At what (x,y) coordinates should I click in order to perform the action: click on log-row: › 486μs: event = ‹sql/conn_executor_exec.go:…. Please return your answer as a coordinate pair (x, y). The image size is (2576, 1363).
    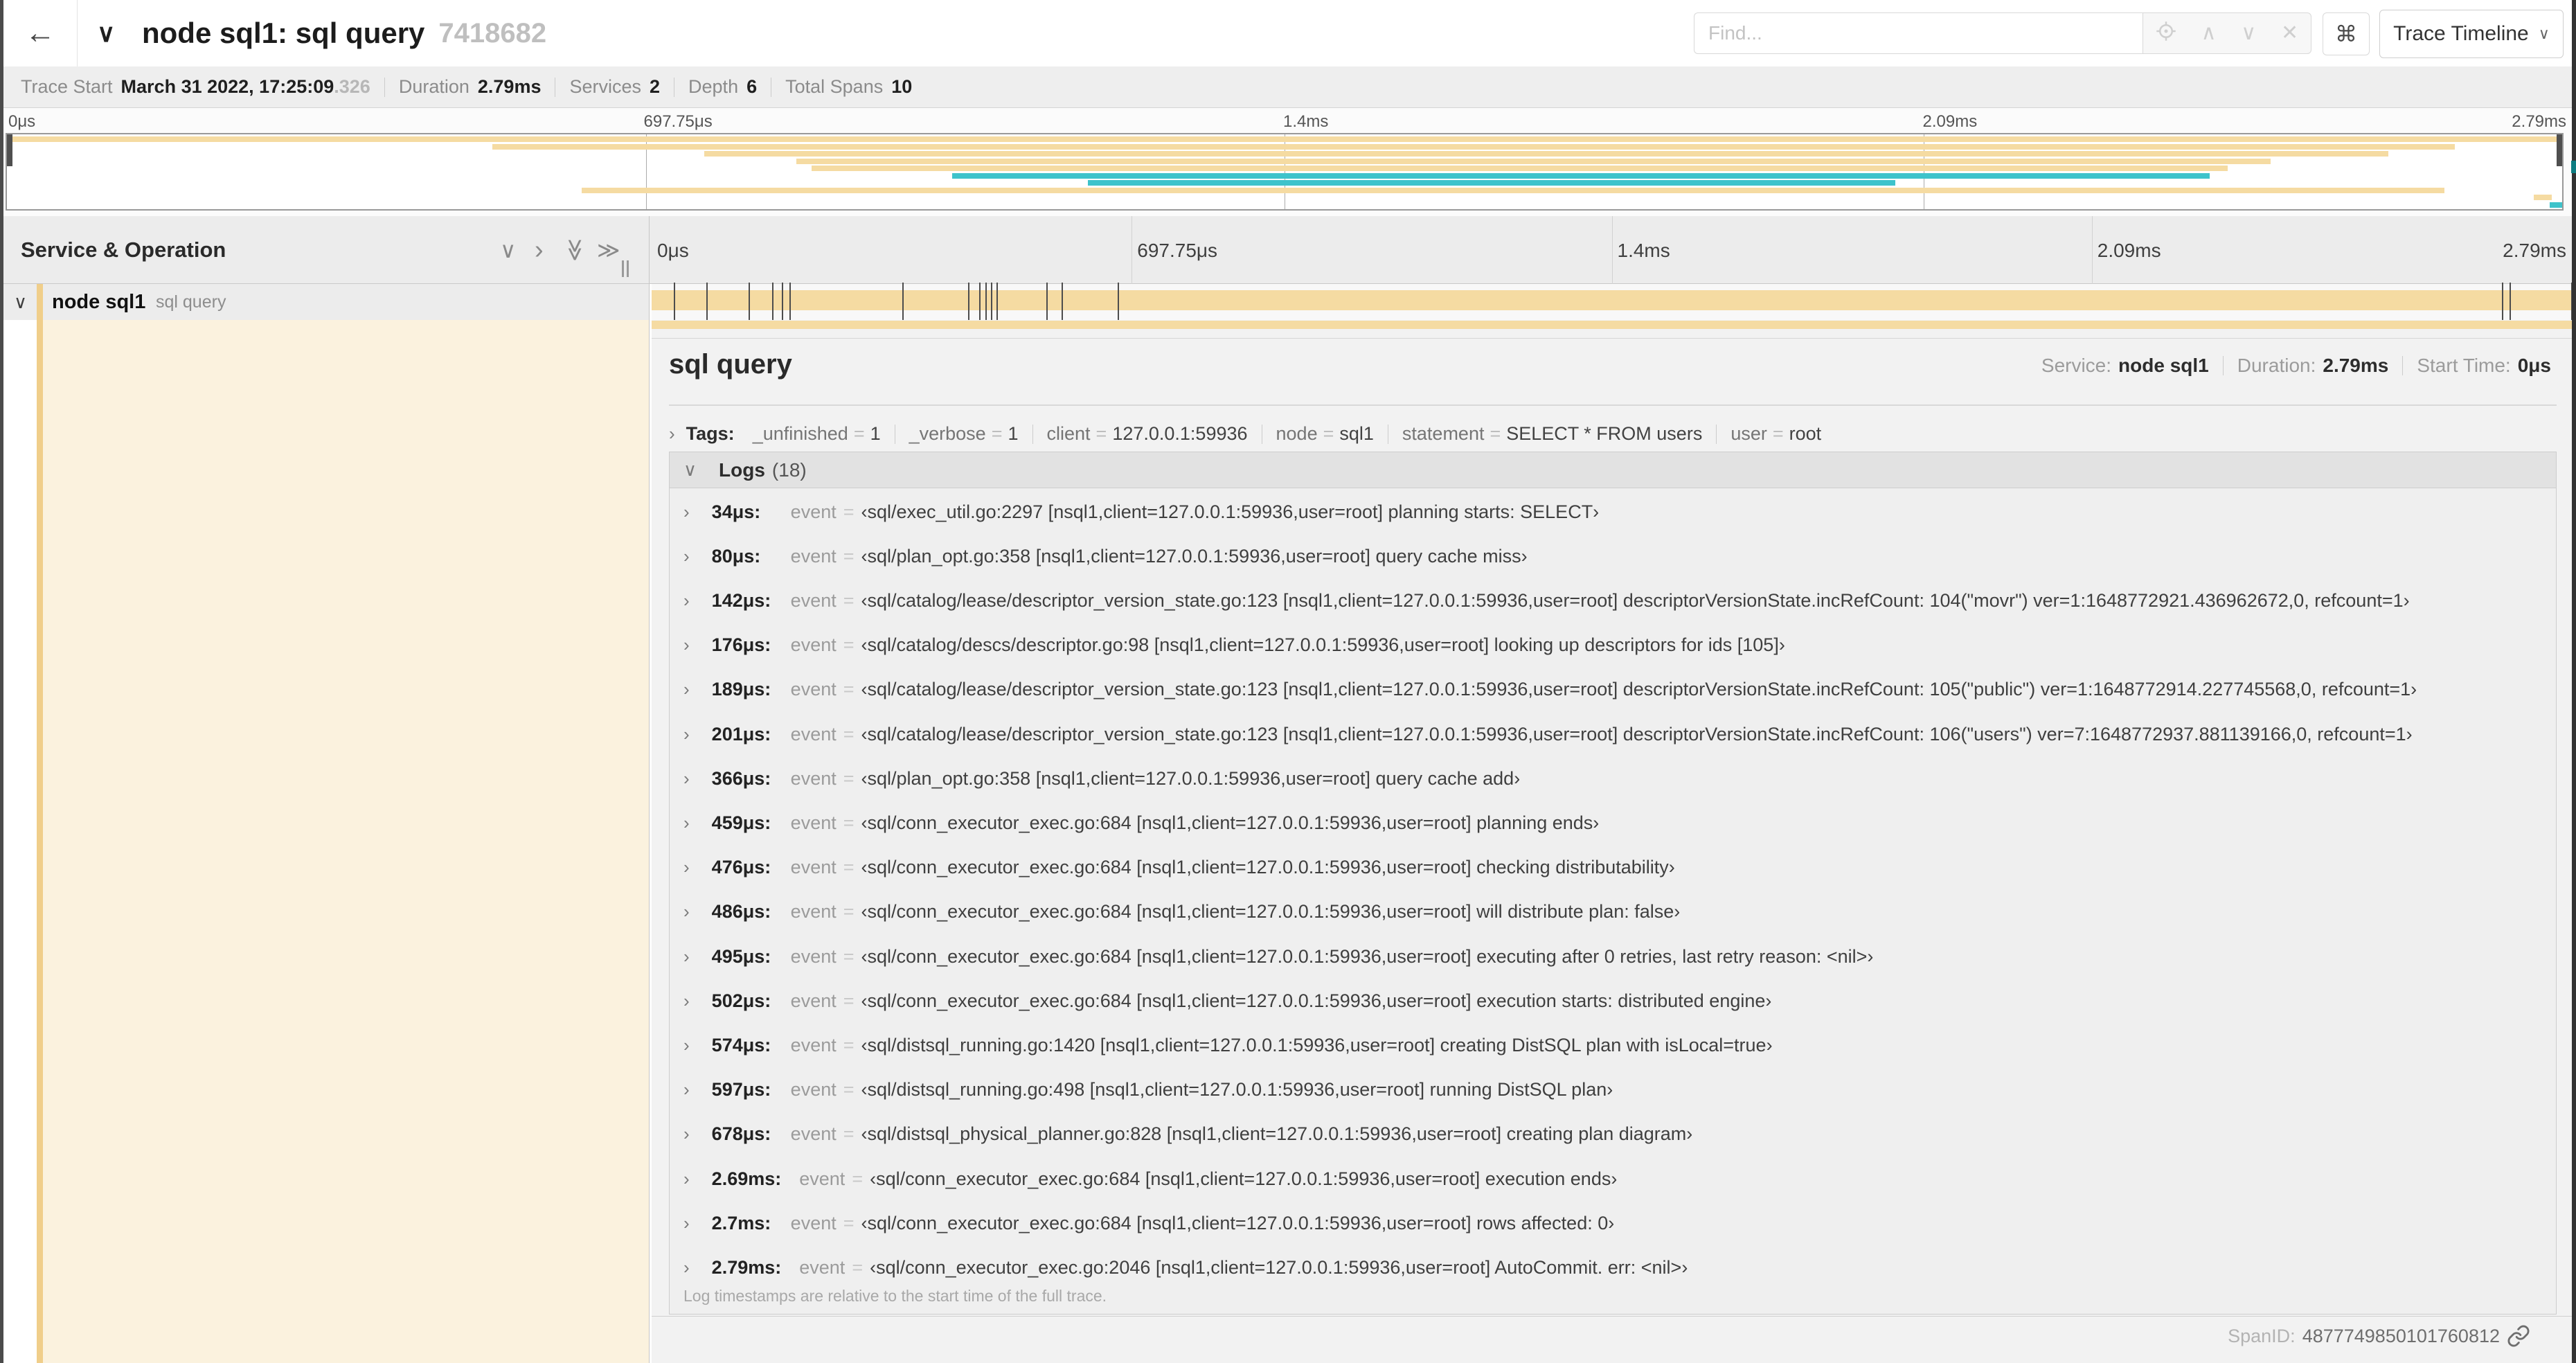
    Looking at the image, I should click on (1181, 912).